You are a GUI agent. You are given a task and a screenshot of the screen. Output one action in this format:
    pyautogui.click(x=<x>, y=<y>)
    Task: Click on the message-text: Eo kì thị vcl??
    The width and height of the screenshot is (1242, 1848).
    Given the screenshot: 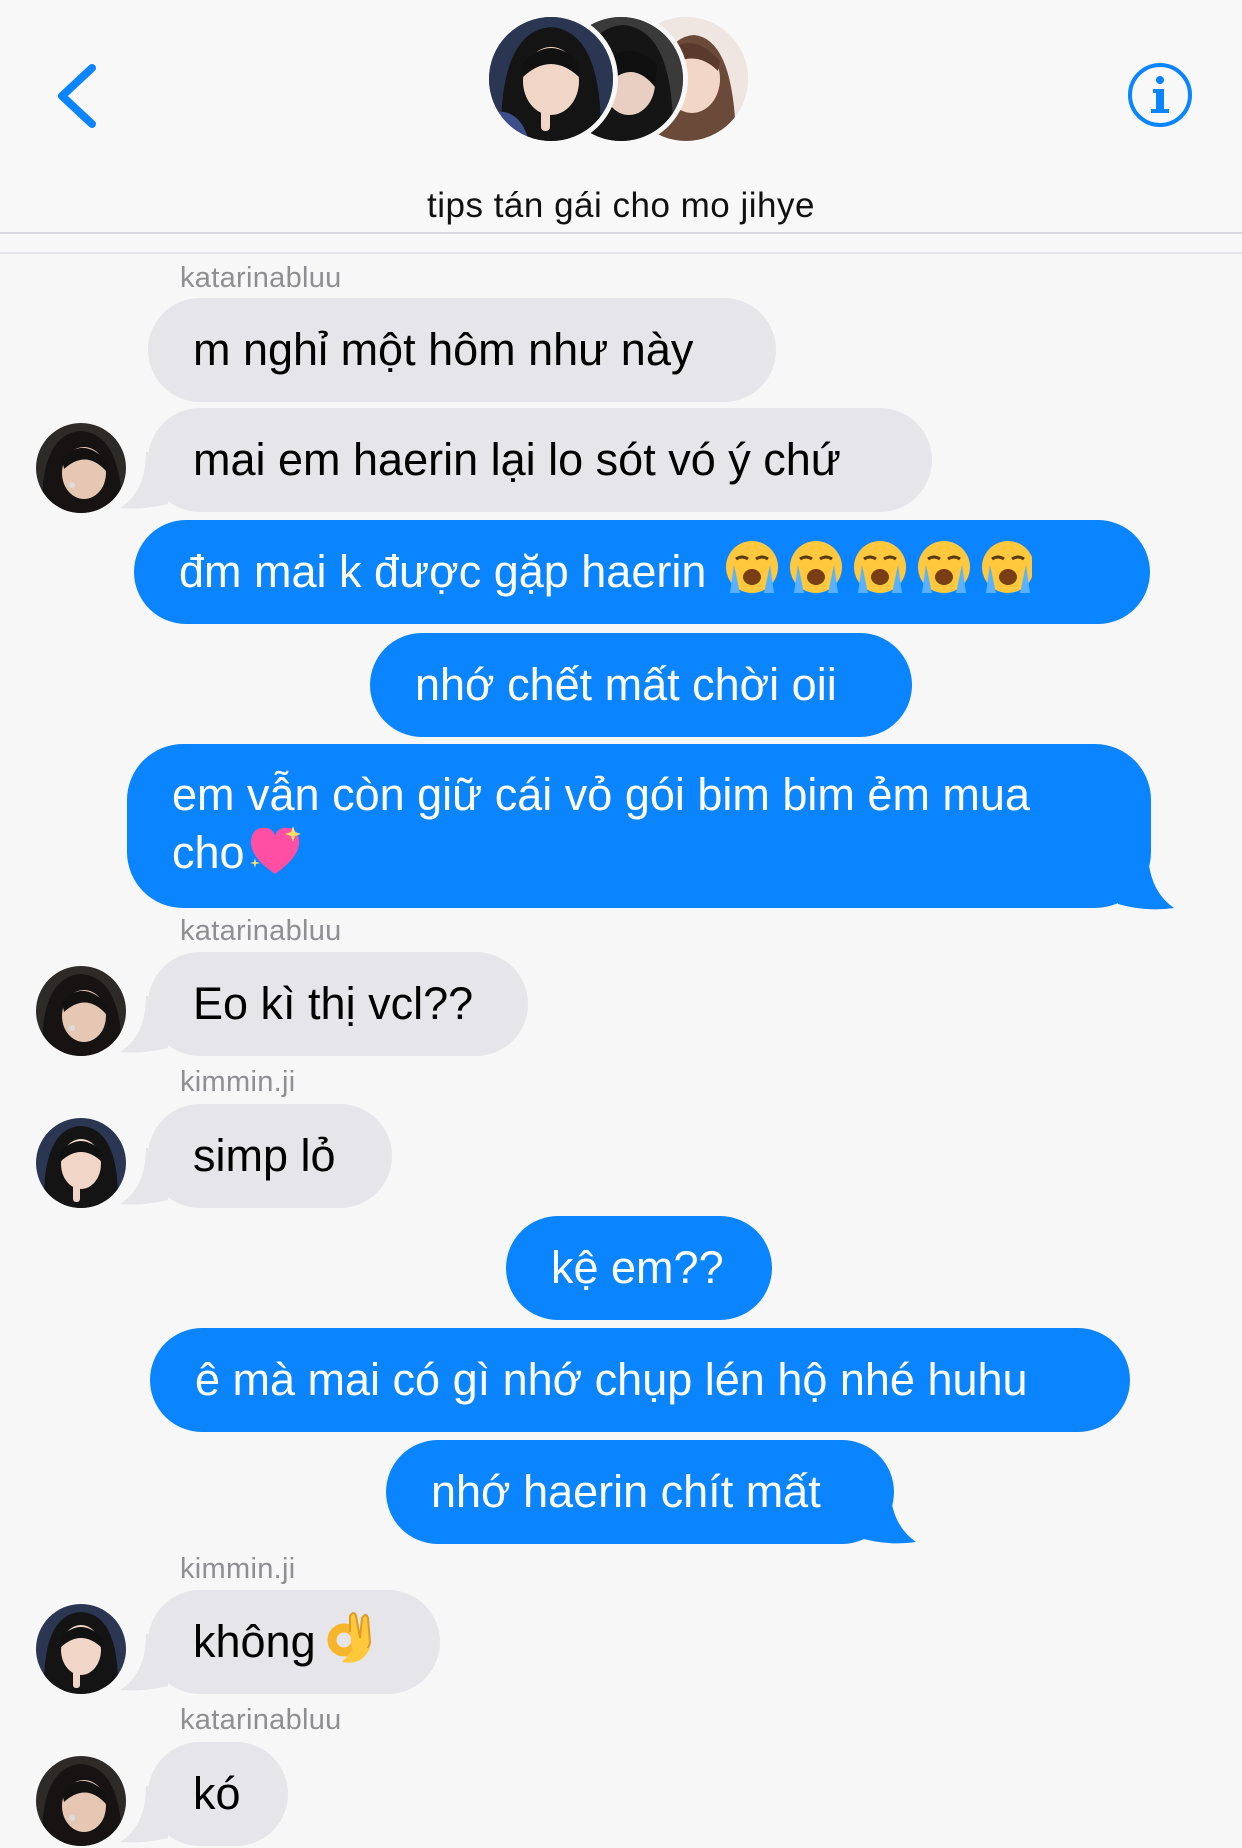 What is the action you would take?
    pyautogui.click(x=333, y=1003)
    